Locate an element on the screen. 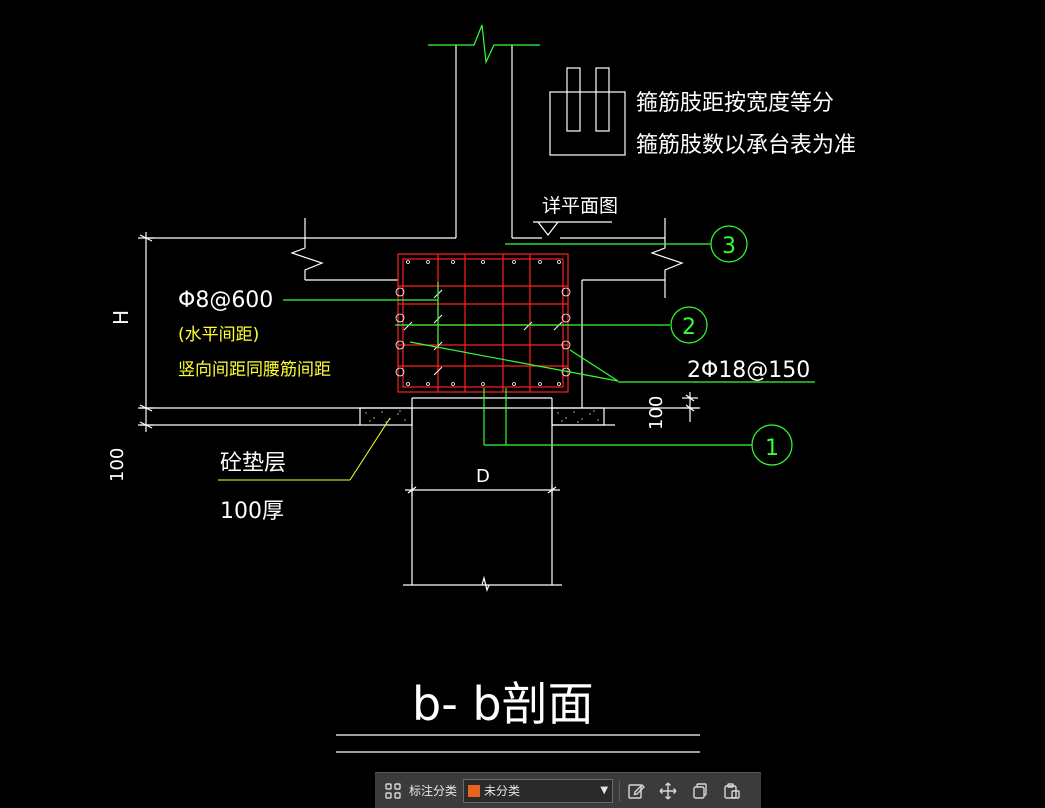 Image resolution: width=1045 pixels, height=808 pixels. callout-2-label: 2 is located at coordinates (689, 327).